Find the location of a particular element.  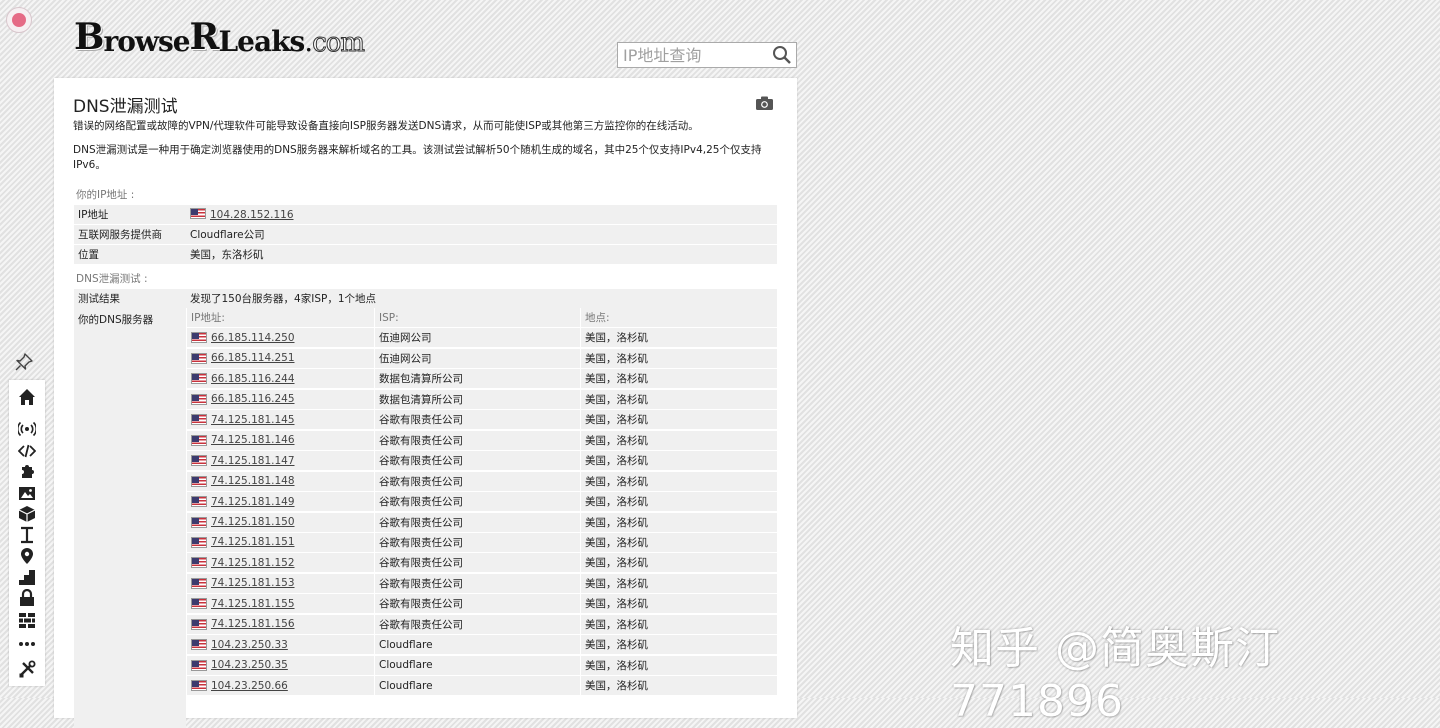

wifi-broadcast-icon is located at coordinates (27, 429).